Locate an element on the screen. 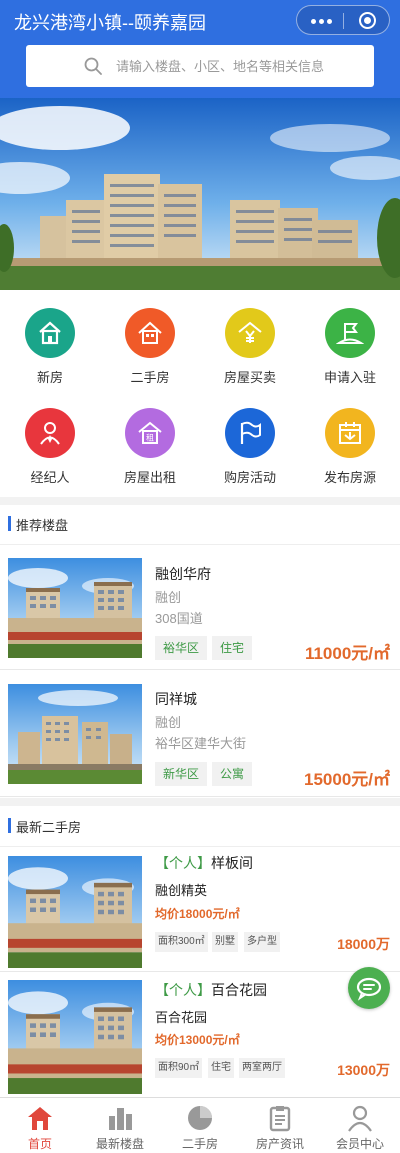  clipboard-icon is located at coordinates (280, 1119).